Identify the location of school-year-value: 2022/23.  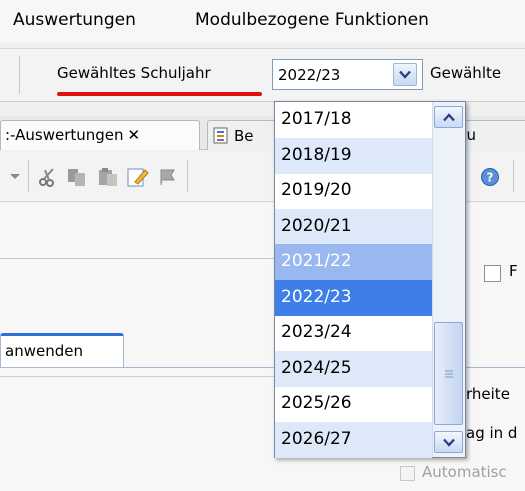
(309, 75).